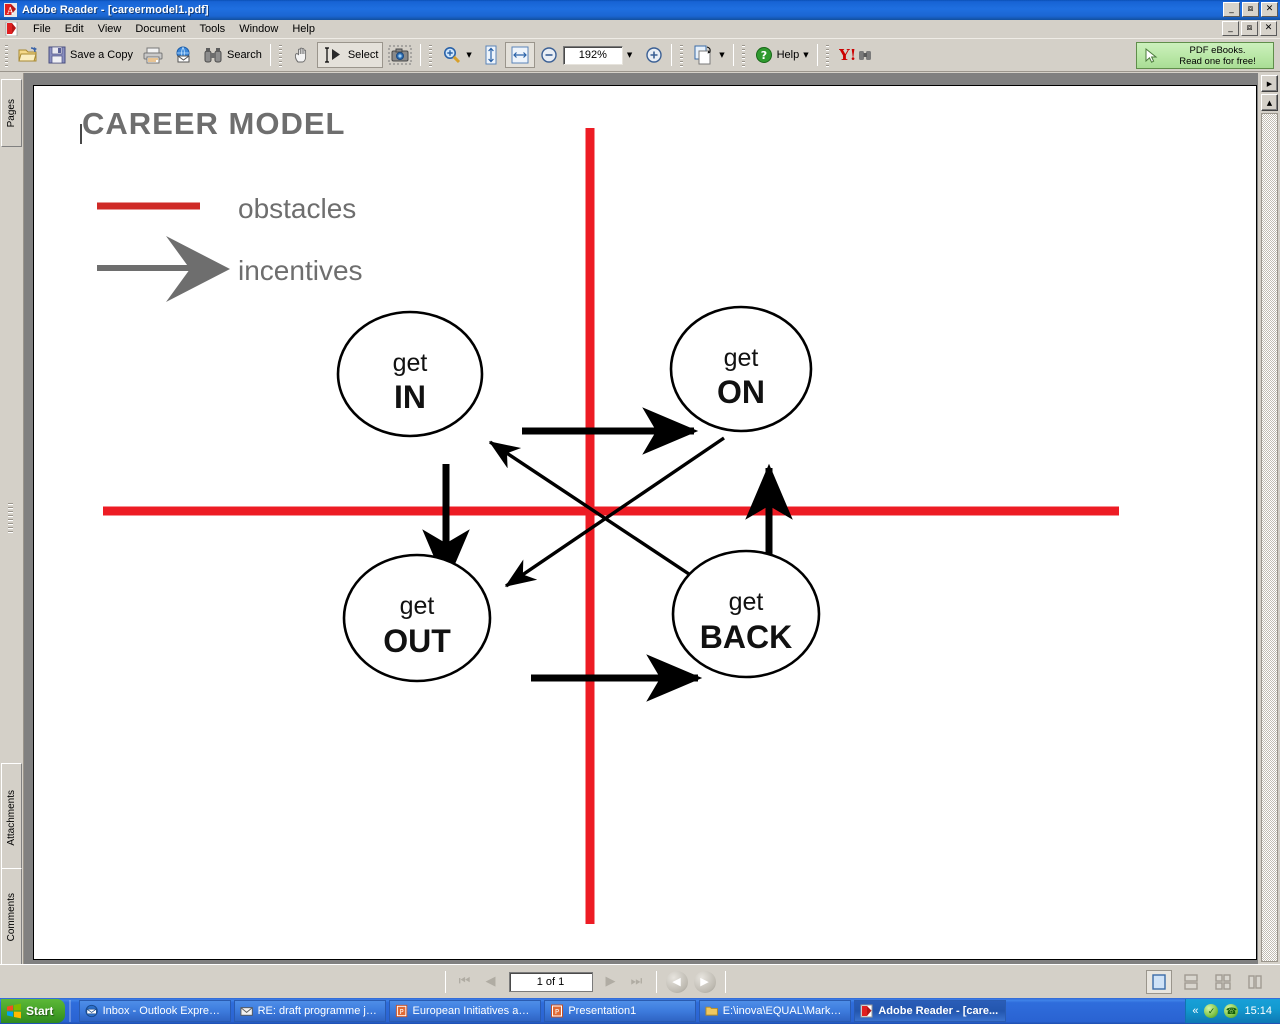 The image size is (1280, 1024). What do you see at coordinates (1231, 9) in the screenshot?
I see `minimize-button: _` at bounding box center [1231, 9].